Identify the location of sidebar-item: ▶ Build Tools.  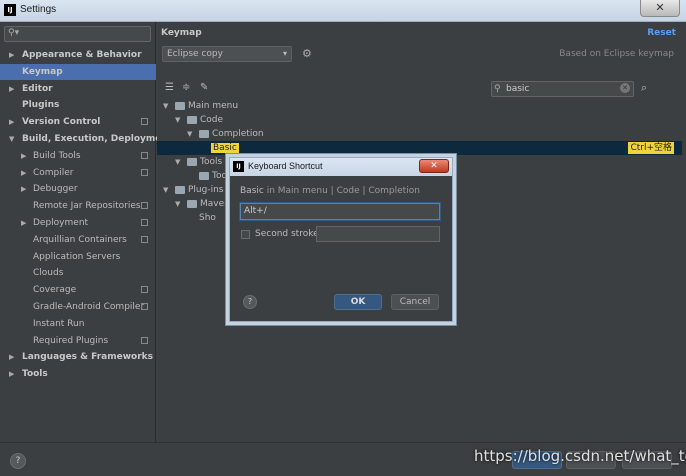
(78, 156).